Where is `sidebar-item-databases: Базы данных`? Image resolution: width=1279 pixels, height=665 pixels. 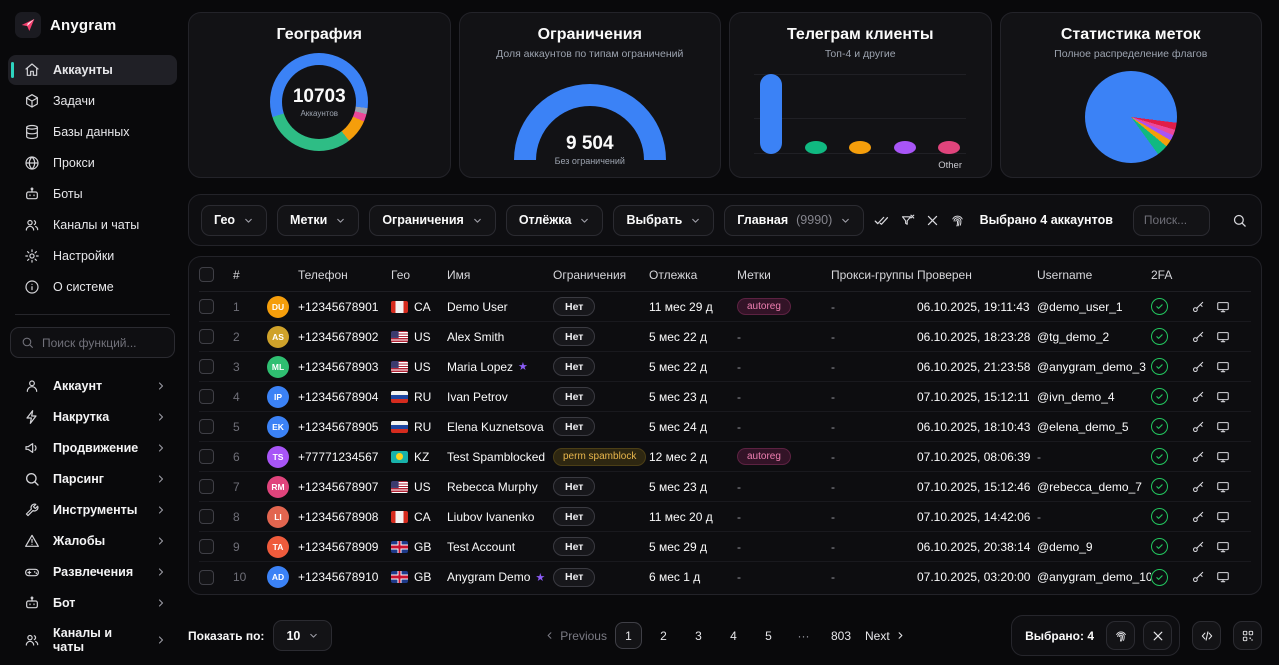
sidebar-item-databases: Базы данных is located at coordinates (92, 132).